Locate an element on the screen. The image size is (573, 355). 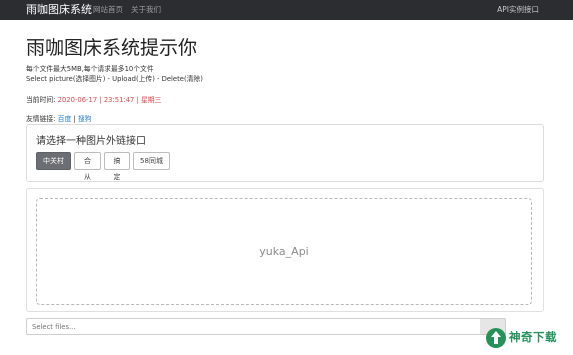
upload-limits-text: 每个文件最大5MB,每个请求最多10个文件 is located at coordinates (90, 69).